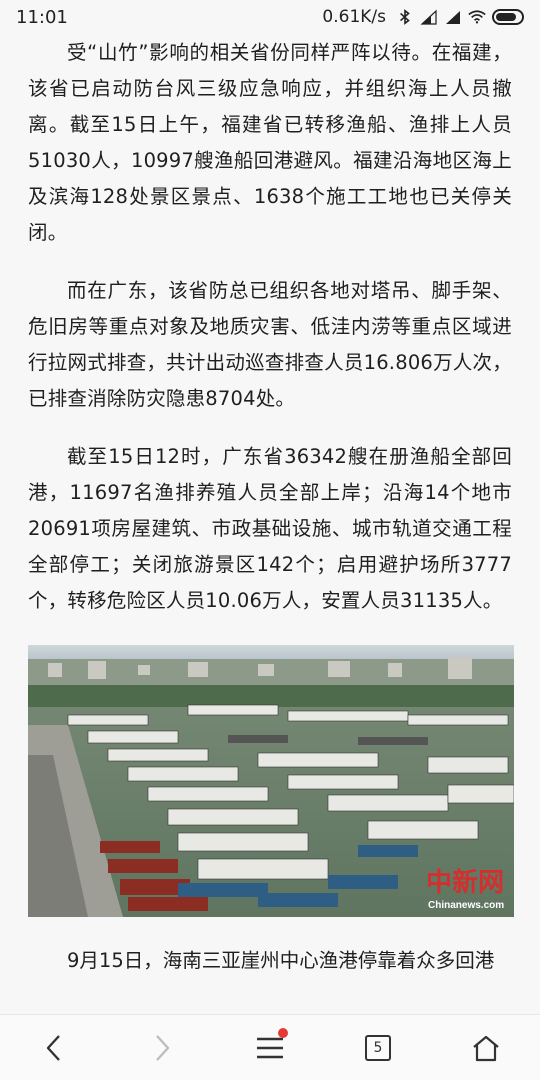 Image resolution: width=540 pixels, height=1080 pixels. I want to click on tabs-icon: 5, so click(378, 1047).